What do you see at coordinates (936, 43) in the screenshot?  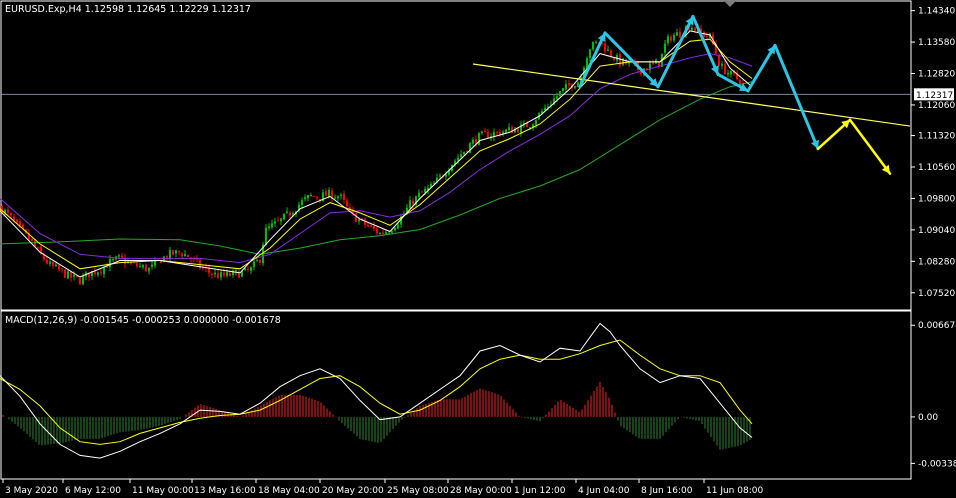 I see `price-axis-tick-label: 1.13580` at bounding box center [936, 43].